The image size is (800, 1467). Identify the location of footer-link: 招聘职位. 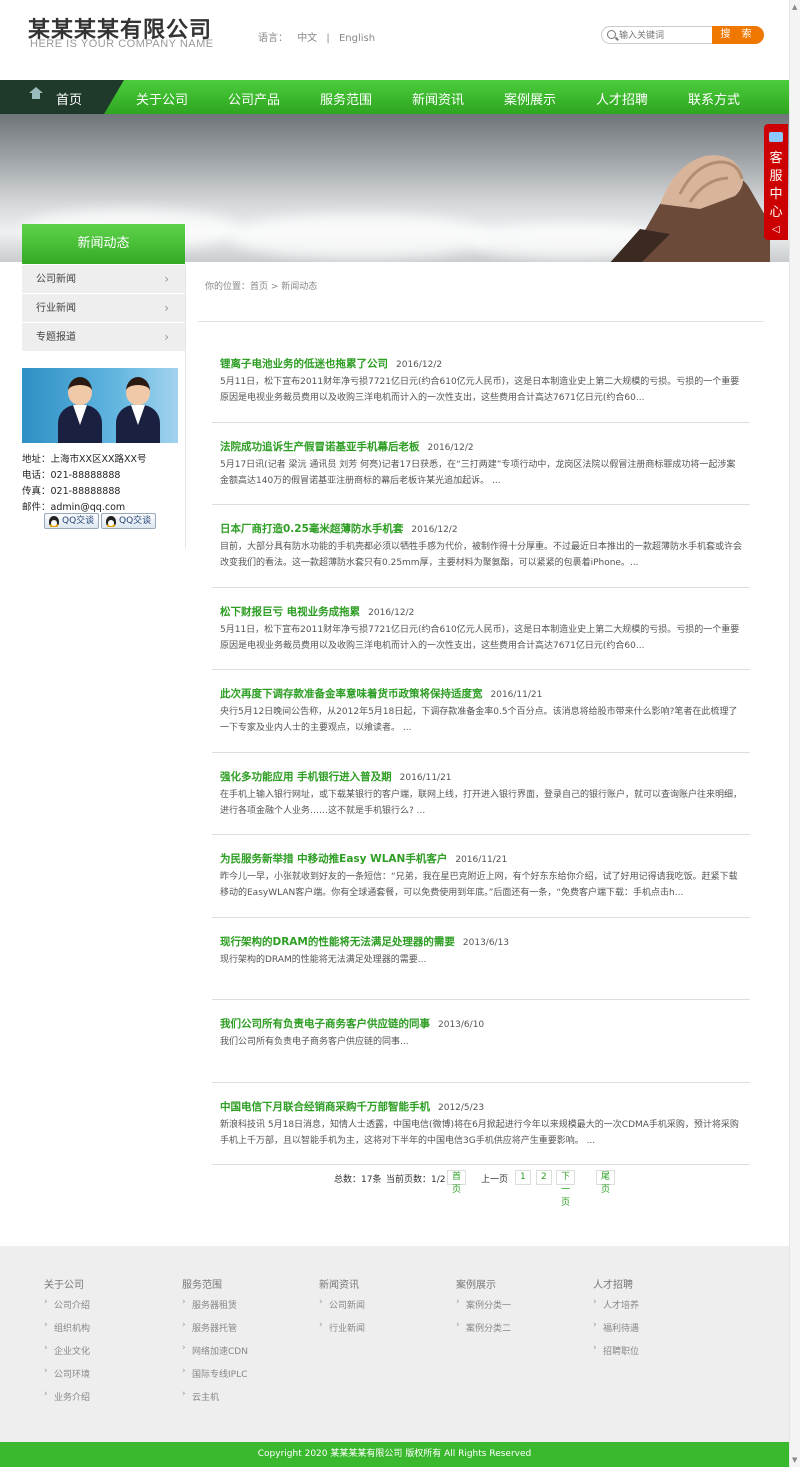
(616, 1355).